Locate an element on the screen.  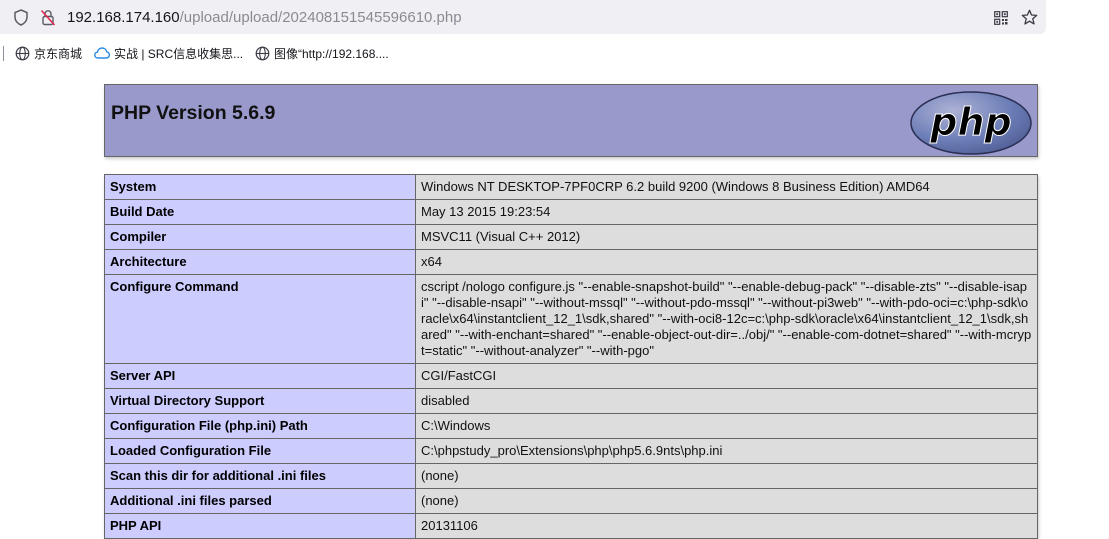
table-row: Additional .ini files parsed (none) is located at coordinates (571, 501).